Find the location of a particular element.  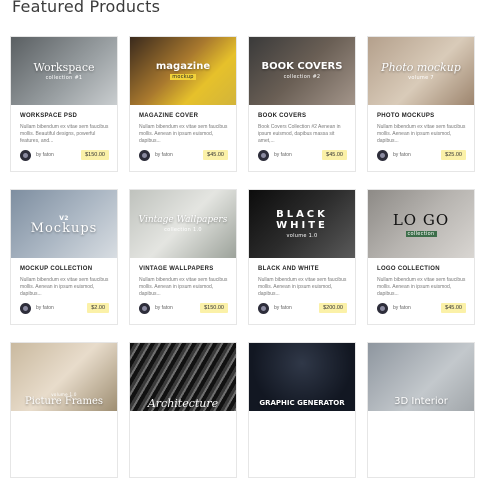

thumbnail-title: Workspace is located at coordinates (64, 67).